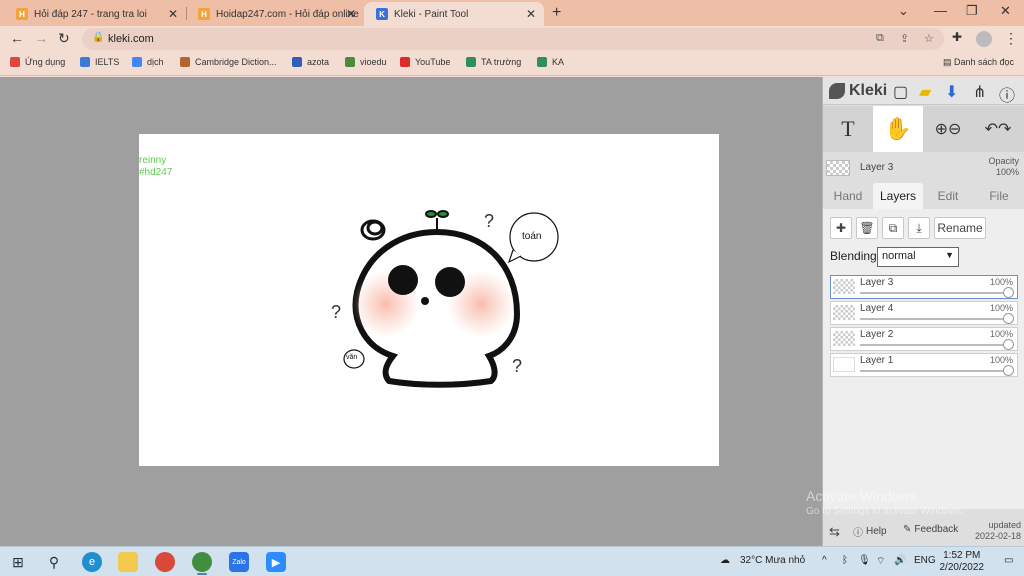  Describe the element at coordinates (972, 11) in the screenshot. I see `restore-button: ❐` at that location.